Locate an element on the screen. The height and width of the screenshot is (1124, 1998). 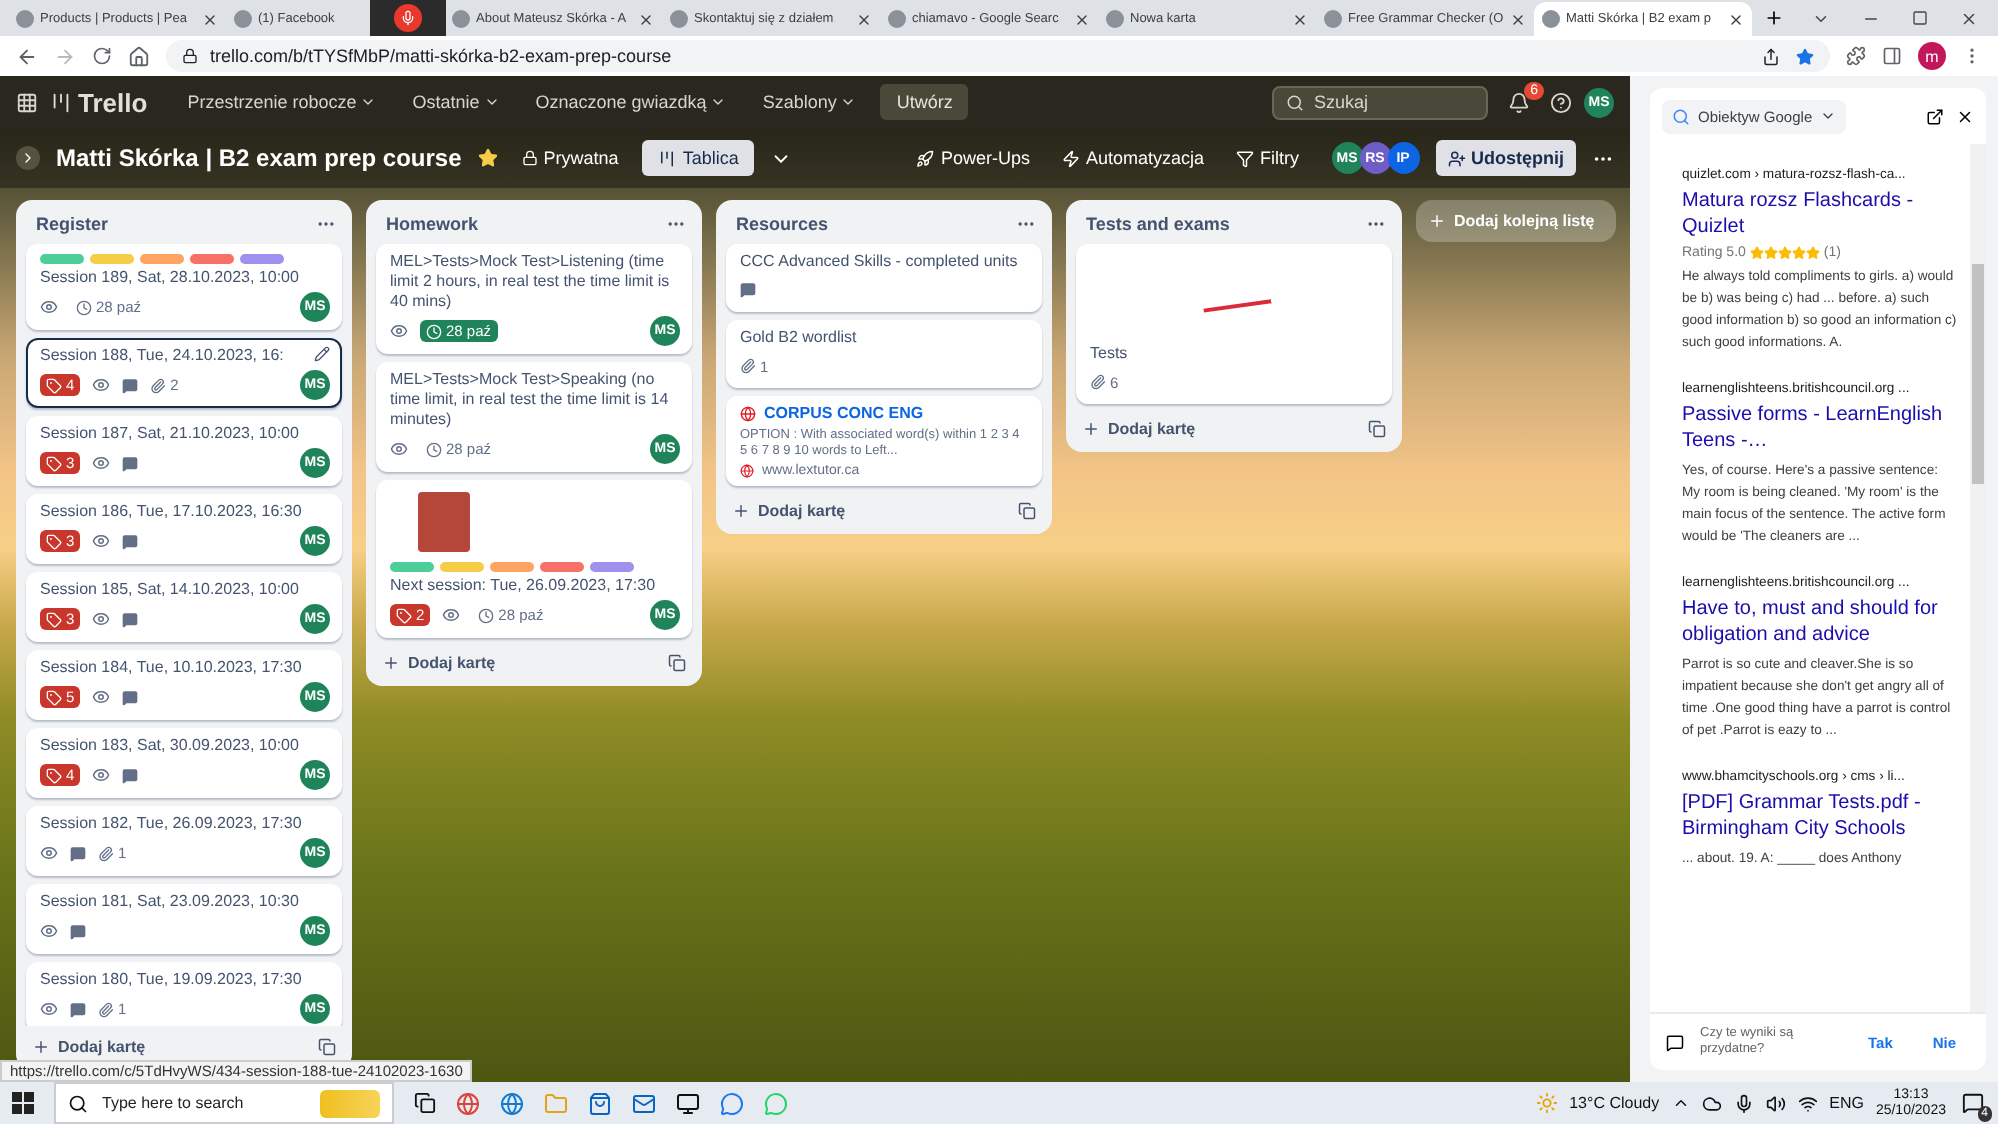
nav-menu: Szablony is located at coordinates (809, 102).